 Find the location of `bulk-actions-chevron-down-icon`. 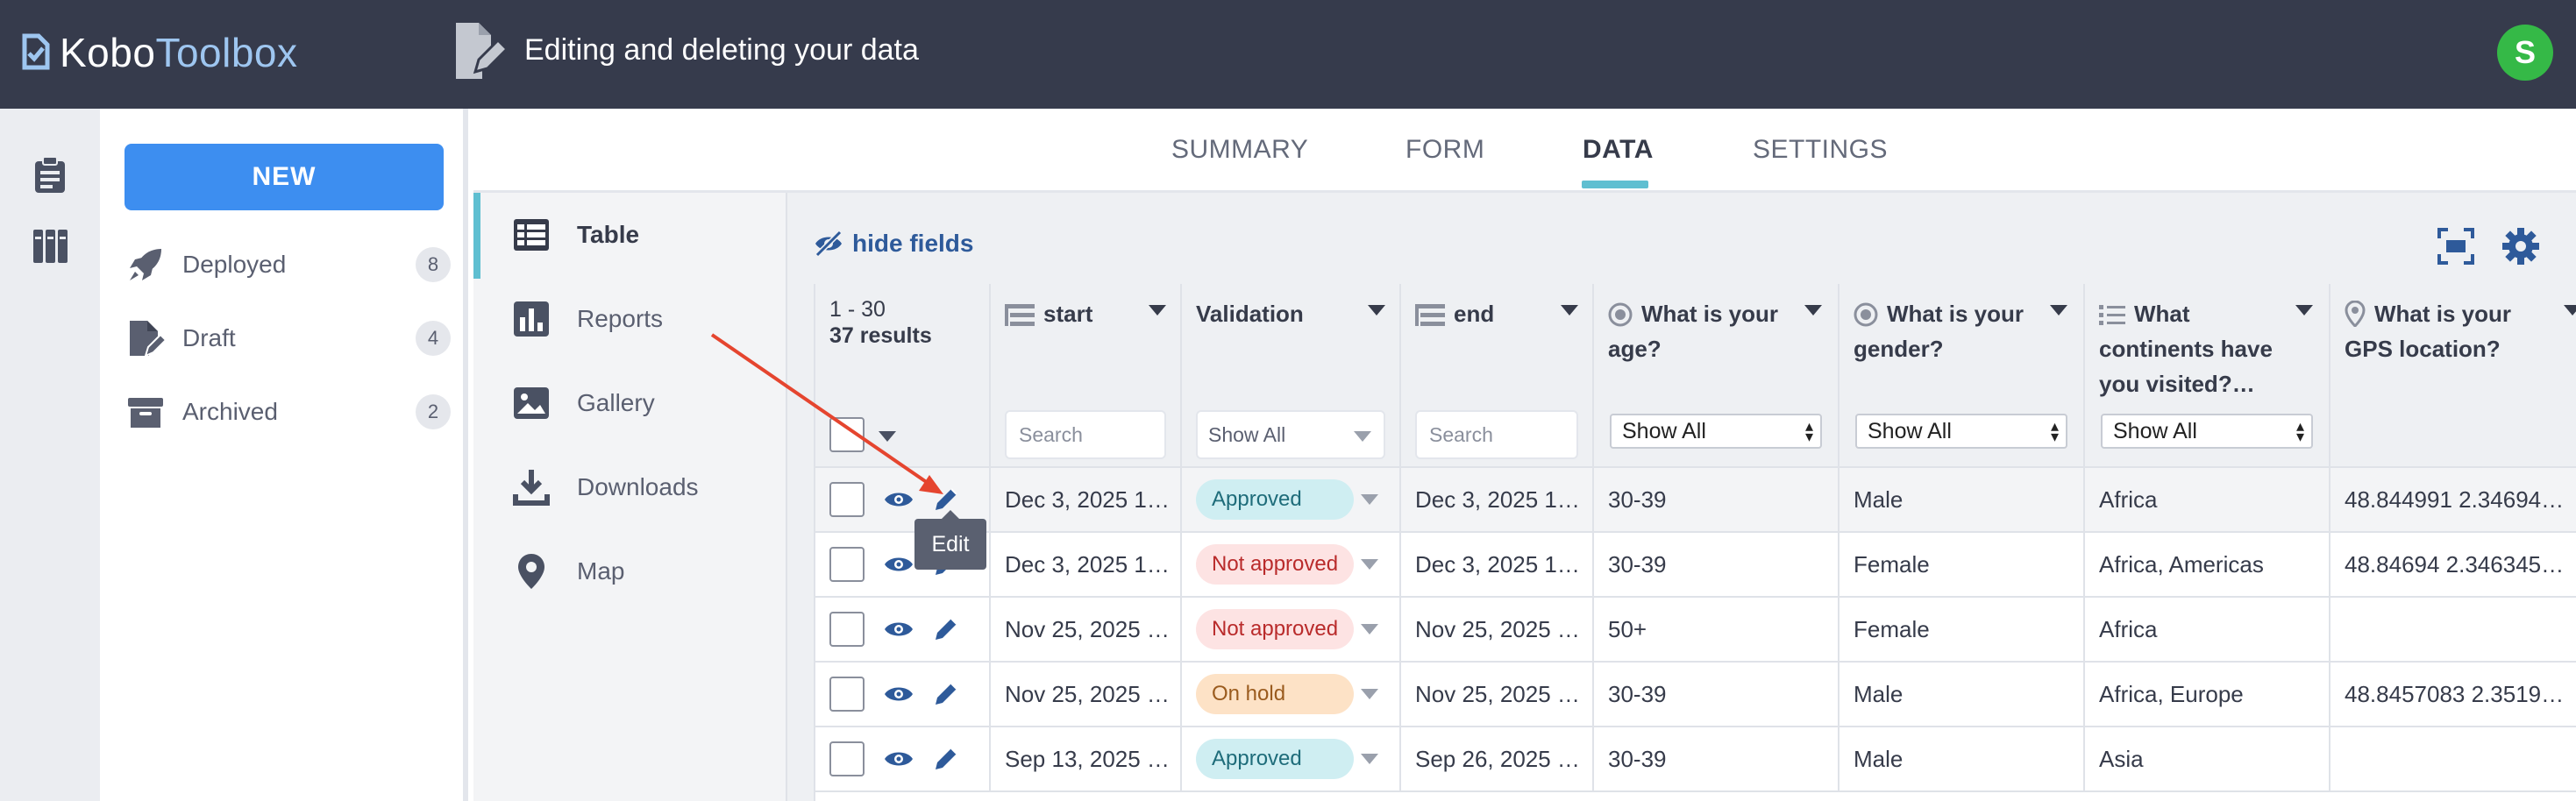

bulk-actions-chevron-down-icon is located at coordinates (887, 436).